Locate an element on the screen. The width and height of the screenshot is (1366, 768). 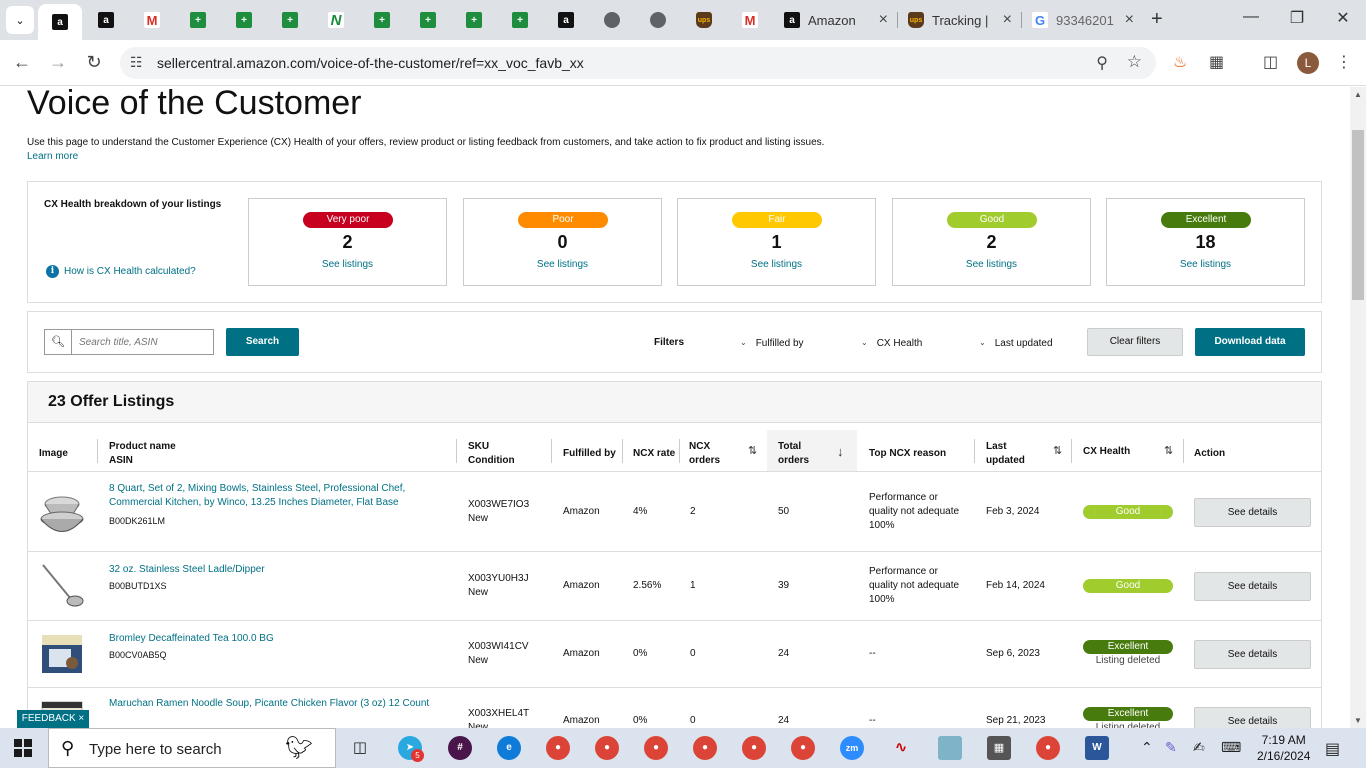
col-ncx-orders: NCX orders is located at coordinates (704, 454).